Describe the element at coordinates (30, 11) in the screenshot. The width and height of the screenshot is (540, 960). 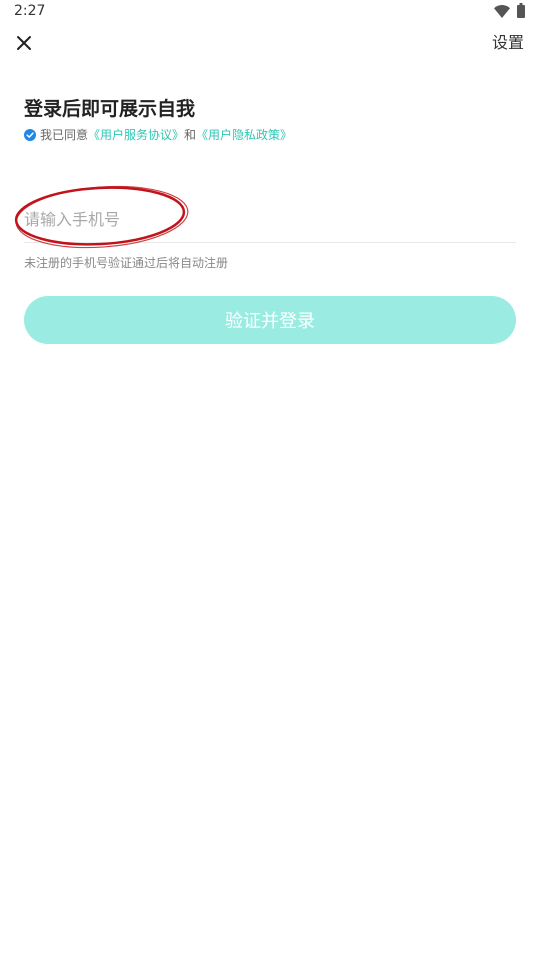
I see `status-time: 2:27` at that location.